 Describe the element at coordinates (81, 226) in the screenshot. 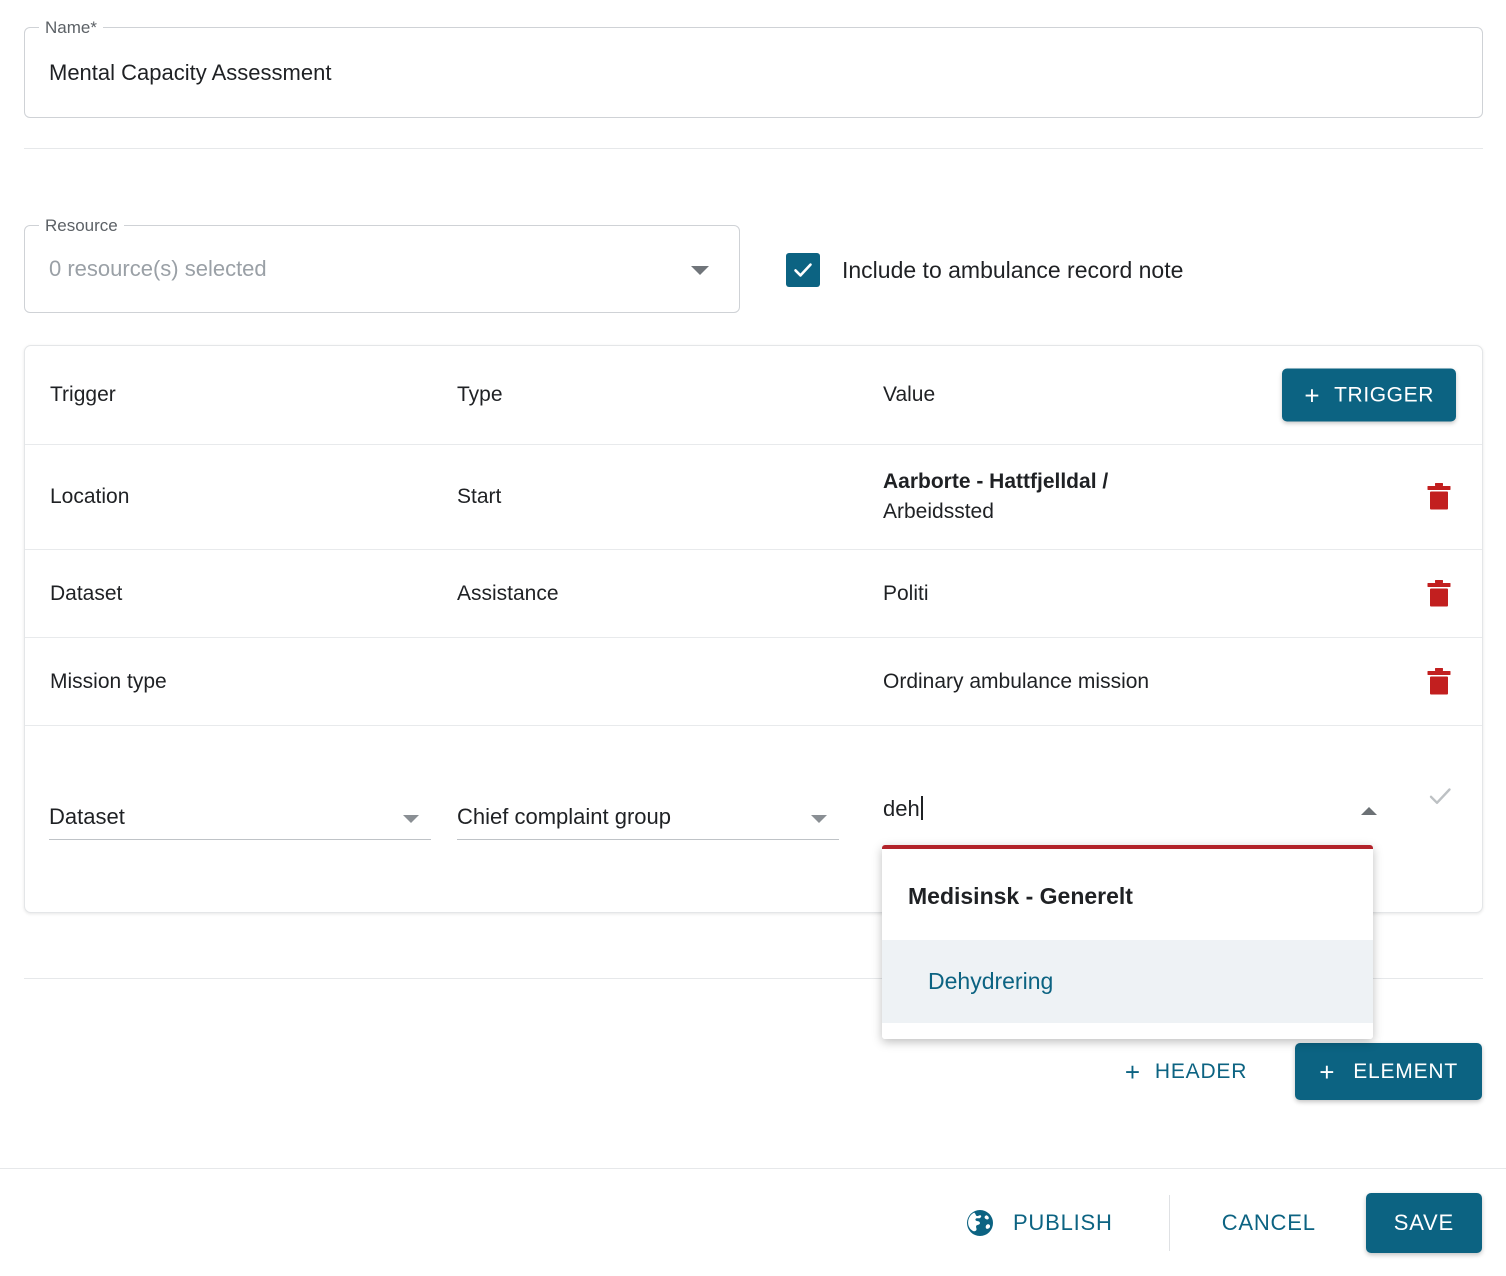

I see `resource-field-legend: Resource` at that location.